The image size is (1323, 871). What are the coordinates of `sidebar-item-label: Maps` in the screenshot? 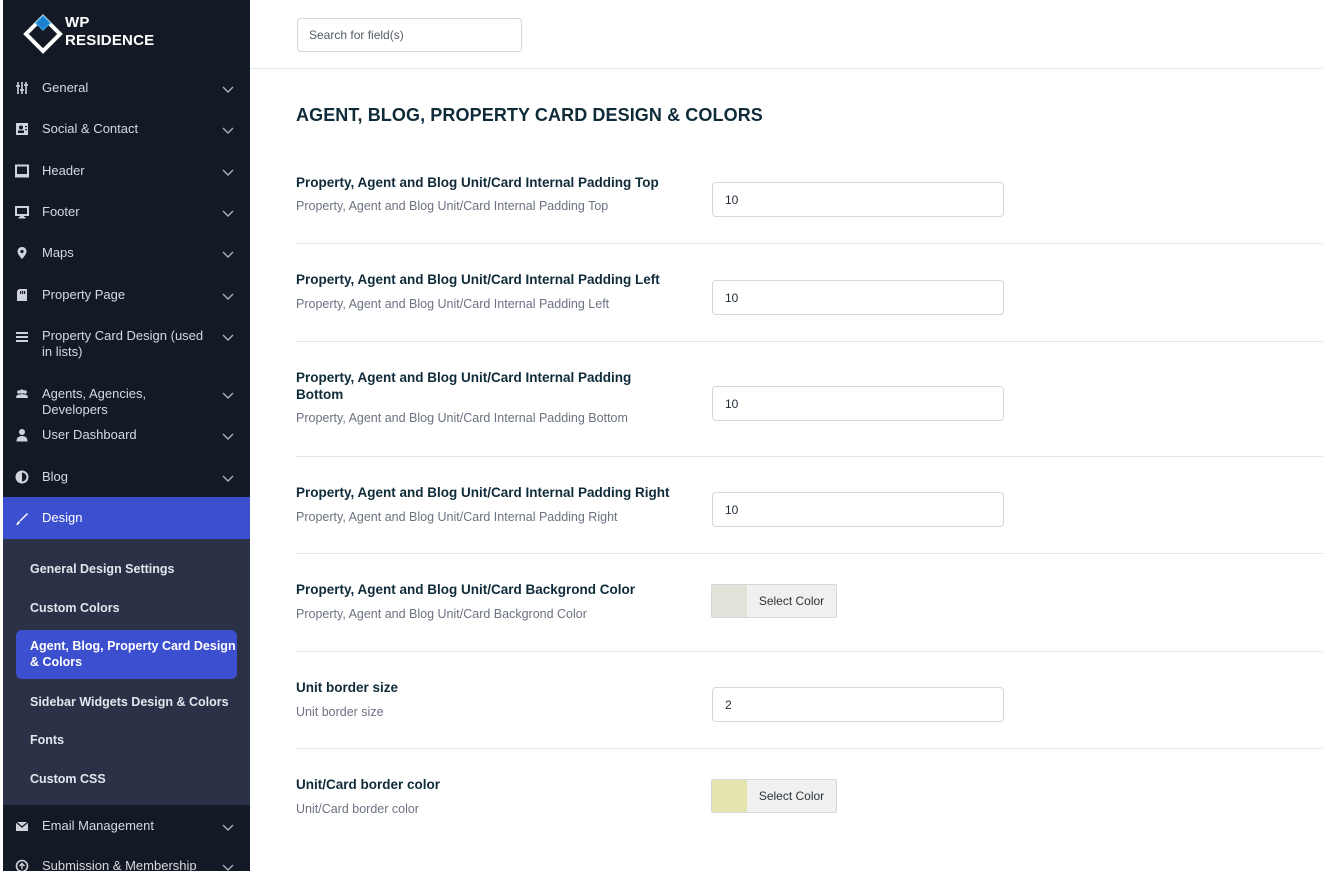 It's located at (58, 252).